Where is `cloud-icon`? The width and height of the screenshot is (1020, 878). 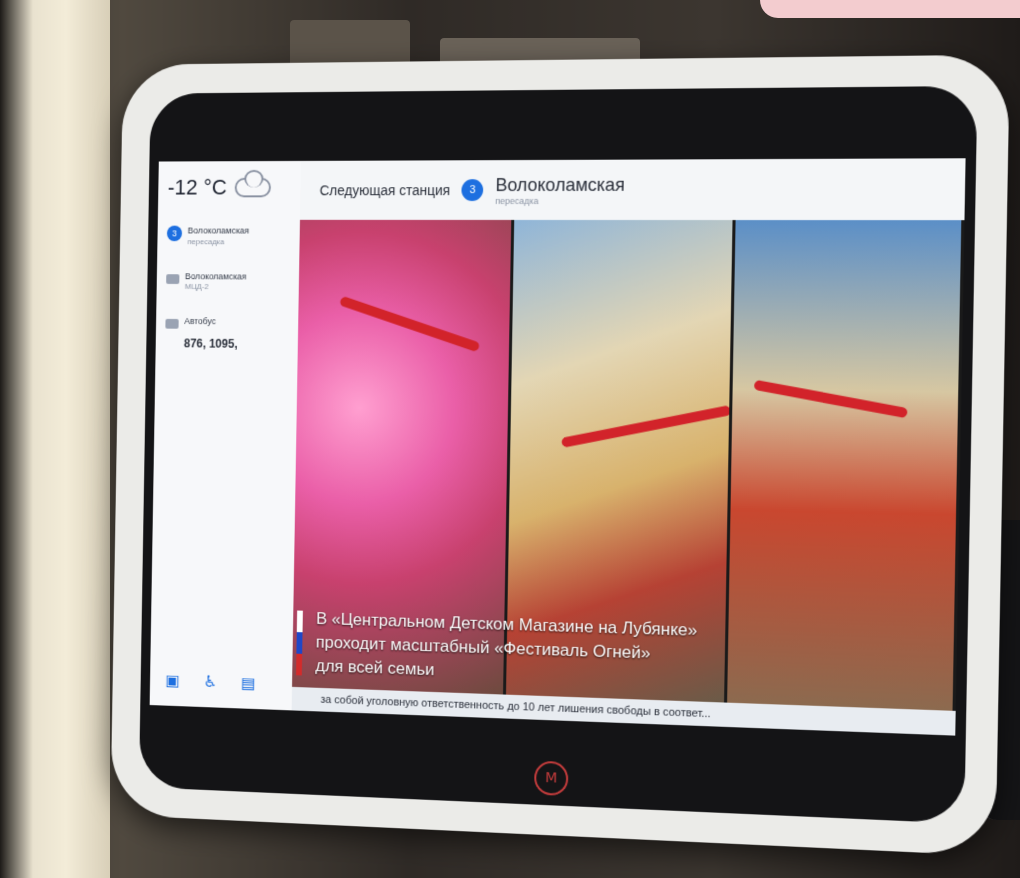 cloud-icon is located at coordinates (252, 187).